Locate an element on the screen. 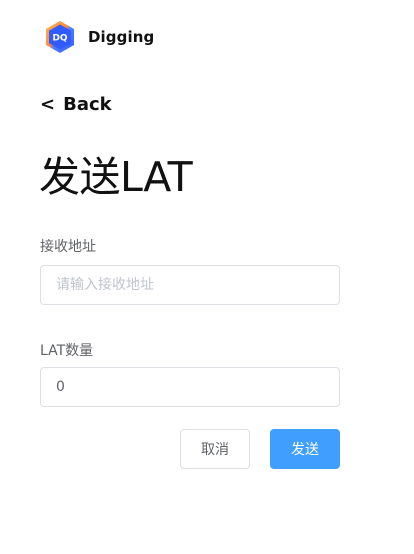 The width and height of the screenshot is (414, 554). chevron-left-icon: < is located at coordinates (48, 104).